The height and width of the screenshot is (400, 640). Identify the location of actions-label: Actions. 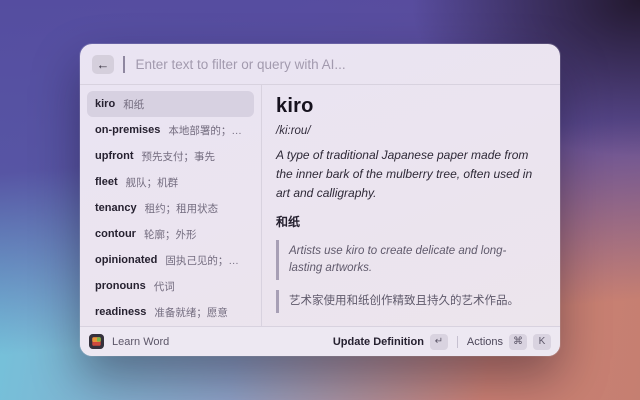
(484, 341).